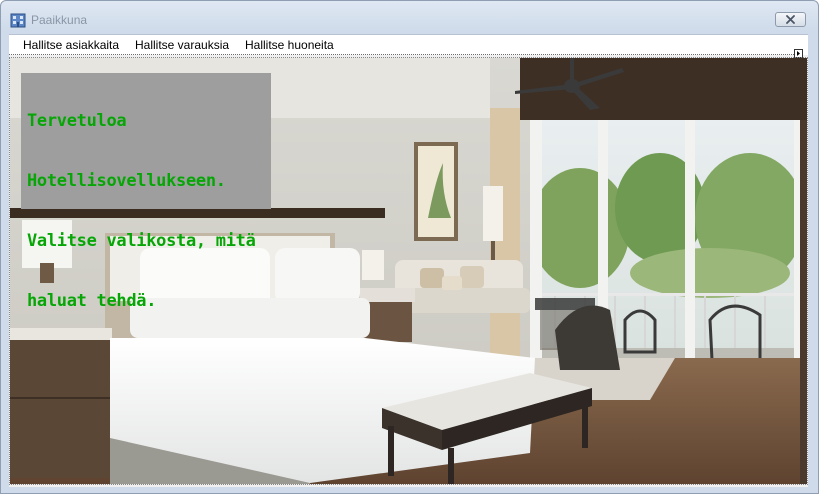 This screenshot has width=819, height=494. What do you see at coordinates (92, 301) in the screenshot?
I see `welcome-line-4: haluat tehdä.` at bounding box center [92, 301].